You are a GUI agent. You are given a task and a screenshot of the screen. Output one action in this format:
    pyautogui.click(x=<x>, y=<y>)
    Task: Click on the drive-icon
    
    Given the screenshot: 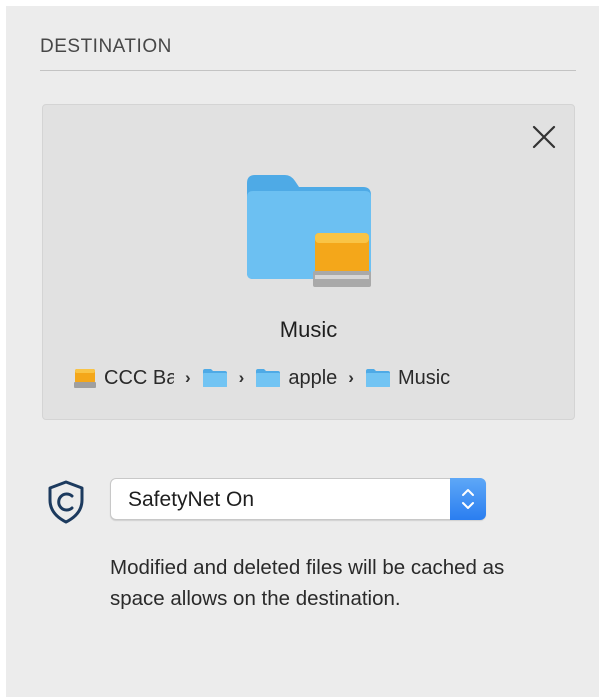 What is the action you would take?
    pyautogui.click(x=85, y=378)
    